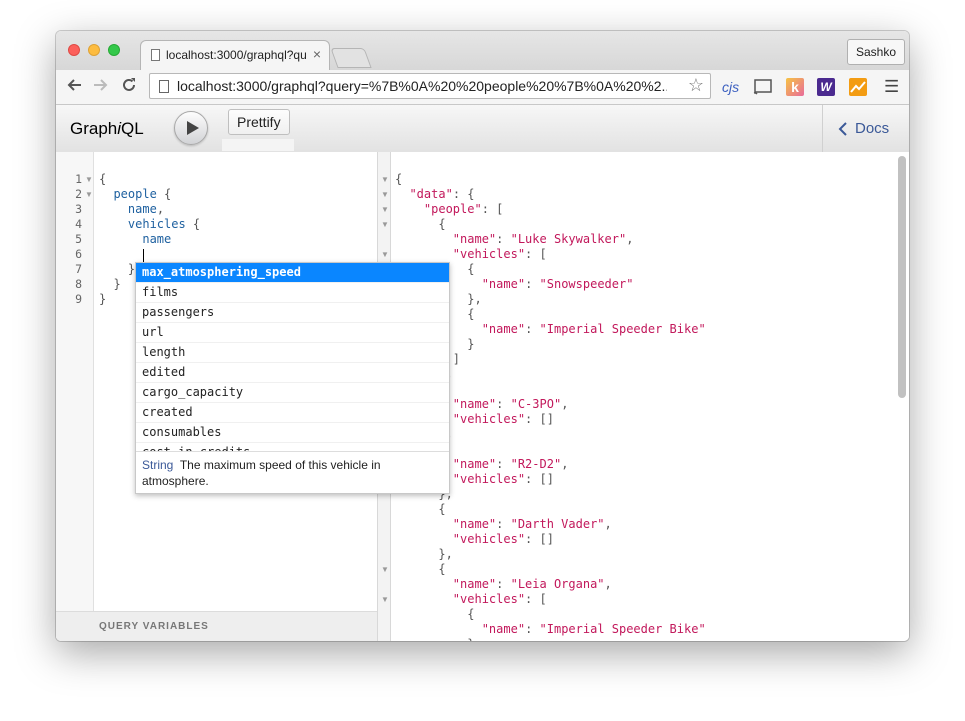 The width and height of the screenshot is (965, 721). What do you see at coordinates (157, 465) in the screenshot?
I see `field-type: String` at bounding box center [157, 465].